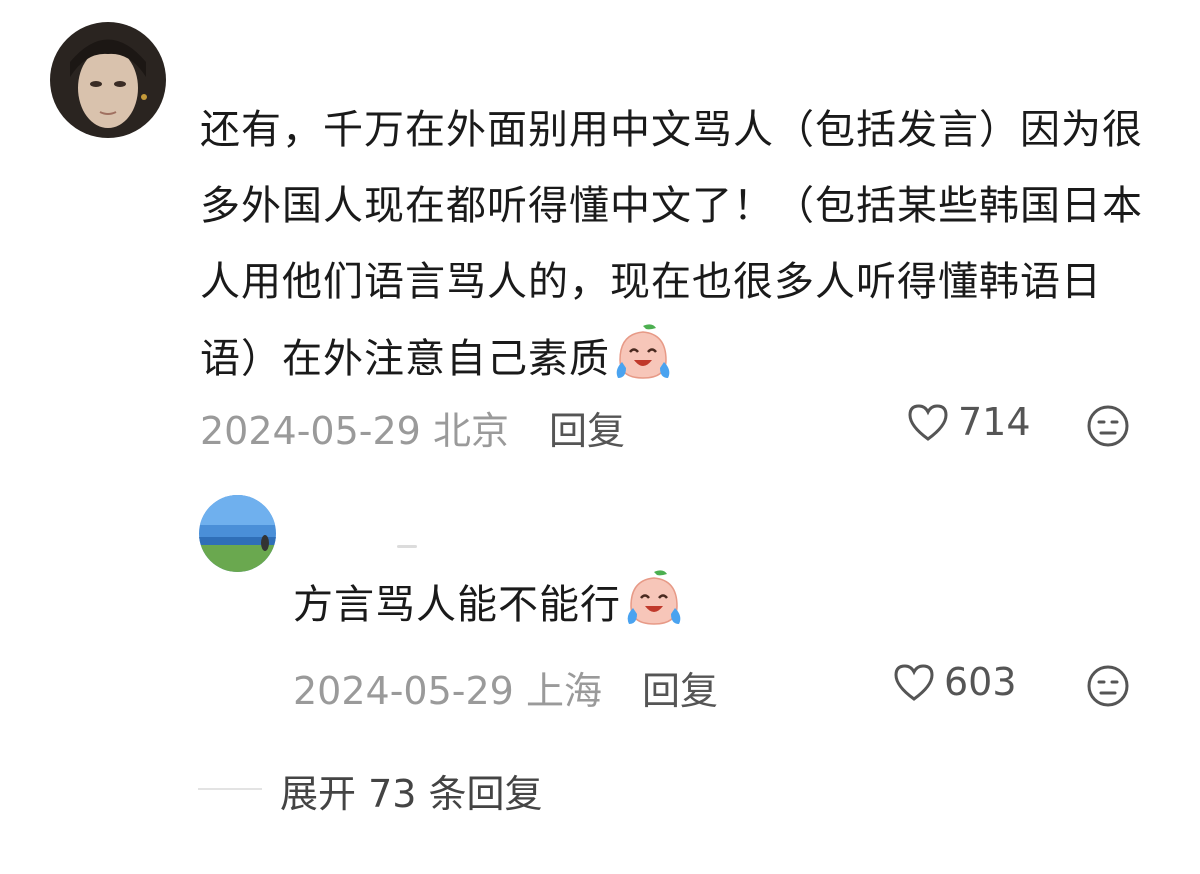 This screenshot has width=1200, height=874. I want to click on main-comment-meta: 2024-05-29 北京 回复, so click(412, 427).